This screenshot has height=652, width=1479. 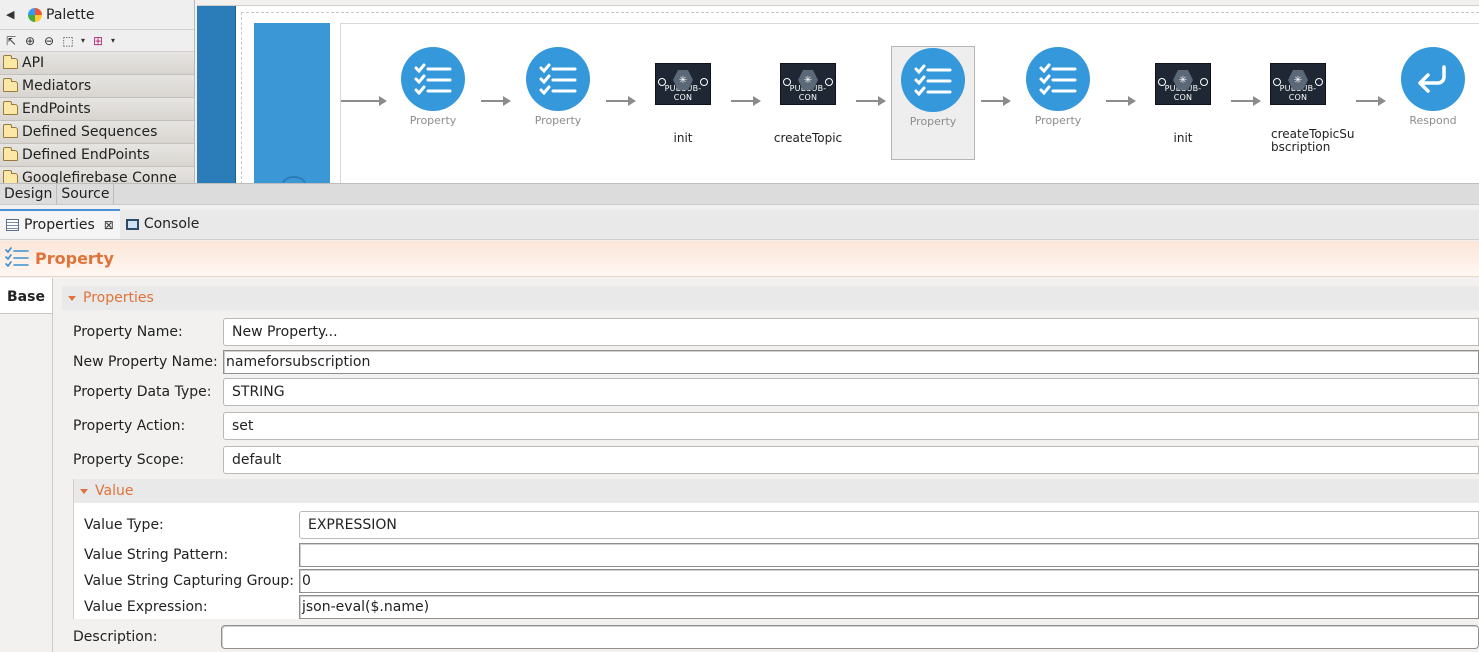 What do you see at coordinates (97, 63) in the screenshot?
I see `drawer-api: API` at bounding box center [97, 63].